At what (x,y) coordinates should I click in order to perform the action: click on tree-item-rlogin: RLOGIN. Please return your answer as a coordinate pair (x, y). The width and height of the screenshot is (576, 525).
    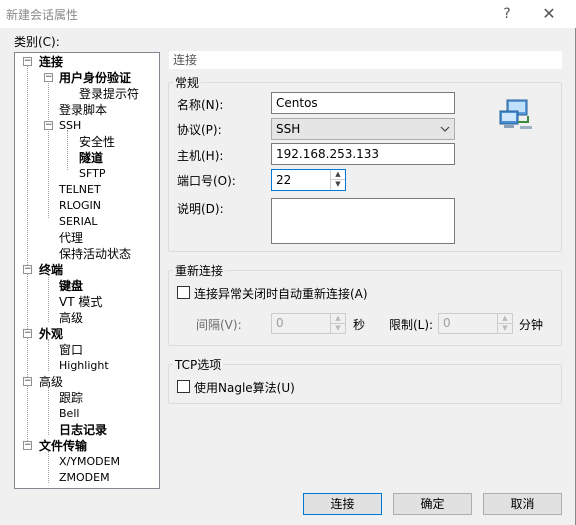
    Looking at the image, I should click on (80, 206).